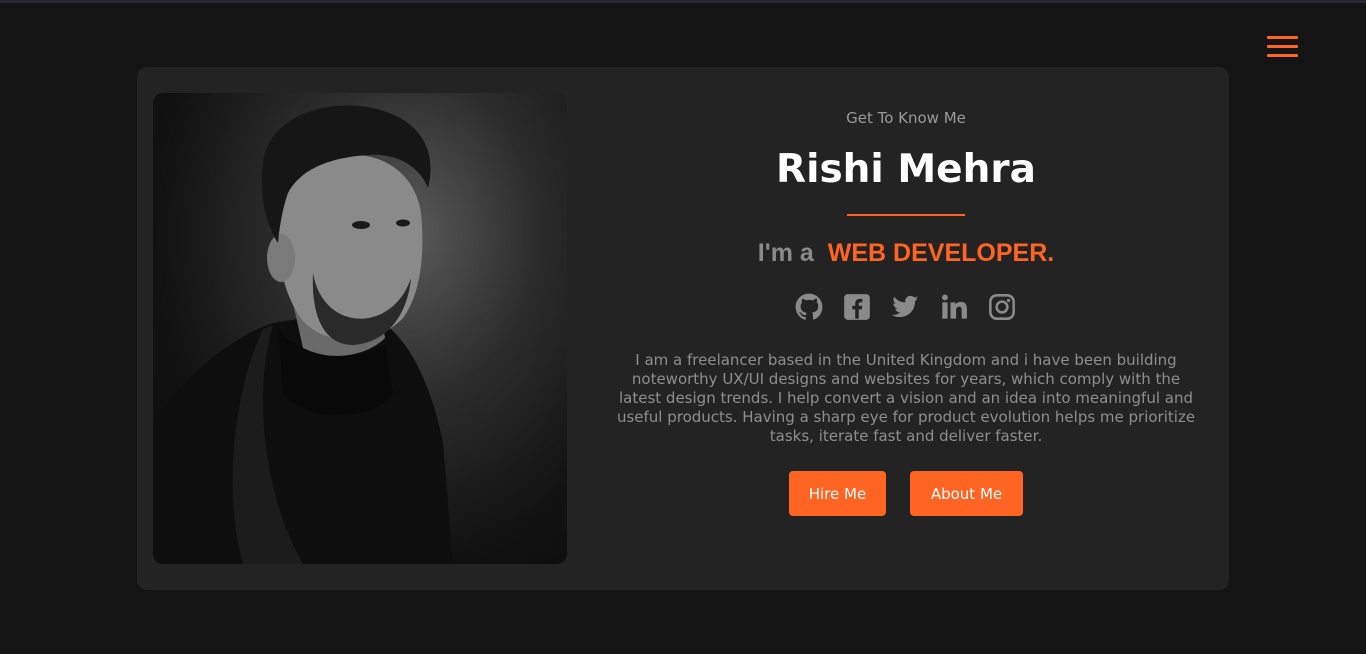 This screenshot has height=654, width=1366. I want to click on menu-bar-middle, so click(1282, 46).